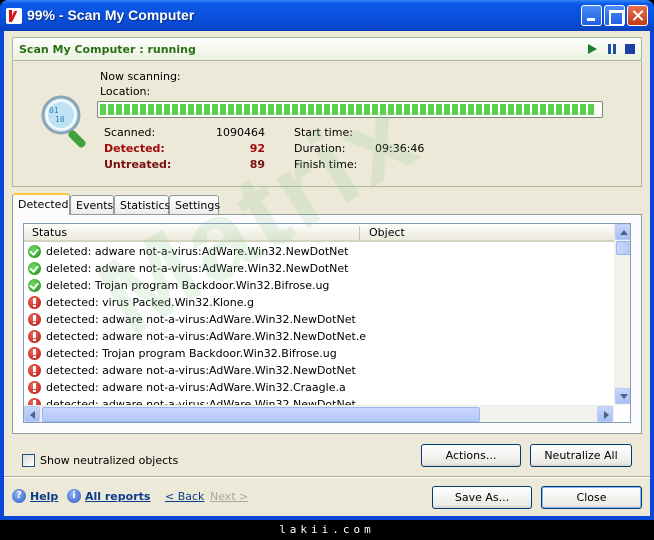 The height and width of the screenshot is (540, 654). What do you see at coordinates (591, 15) in the screenshot?
I see `minimize-button` at bounding box center [591, 15].